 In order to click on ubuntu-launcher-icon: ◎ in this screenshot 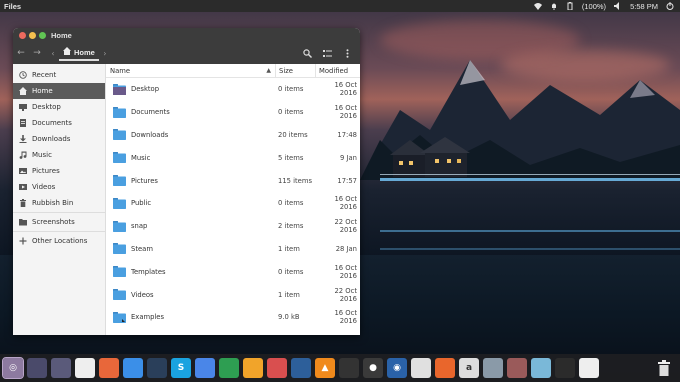, I will do `click(13, 368)`.